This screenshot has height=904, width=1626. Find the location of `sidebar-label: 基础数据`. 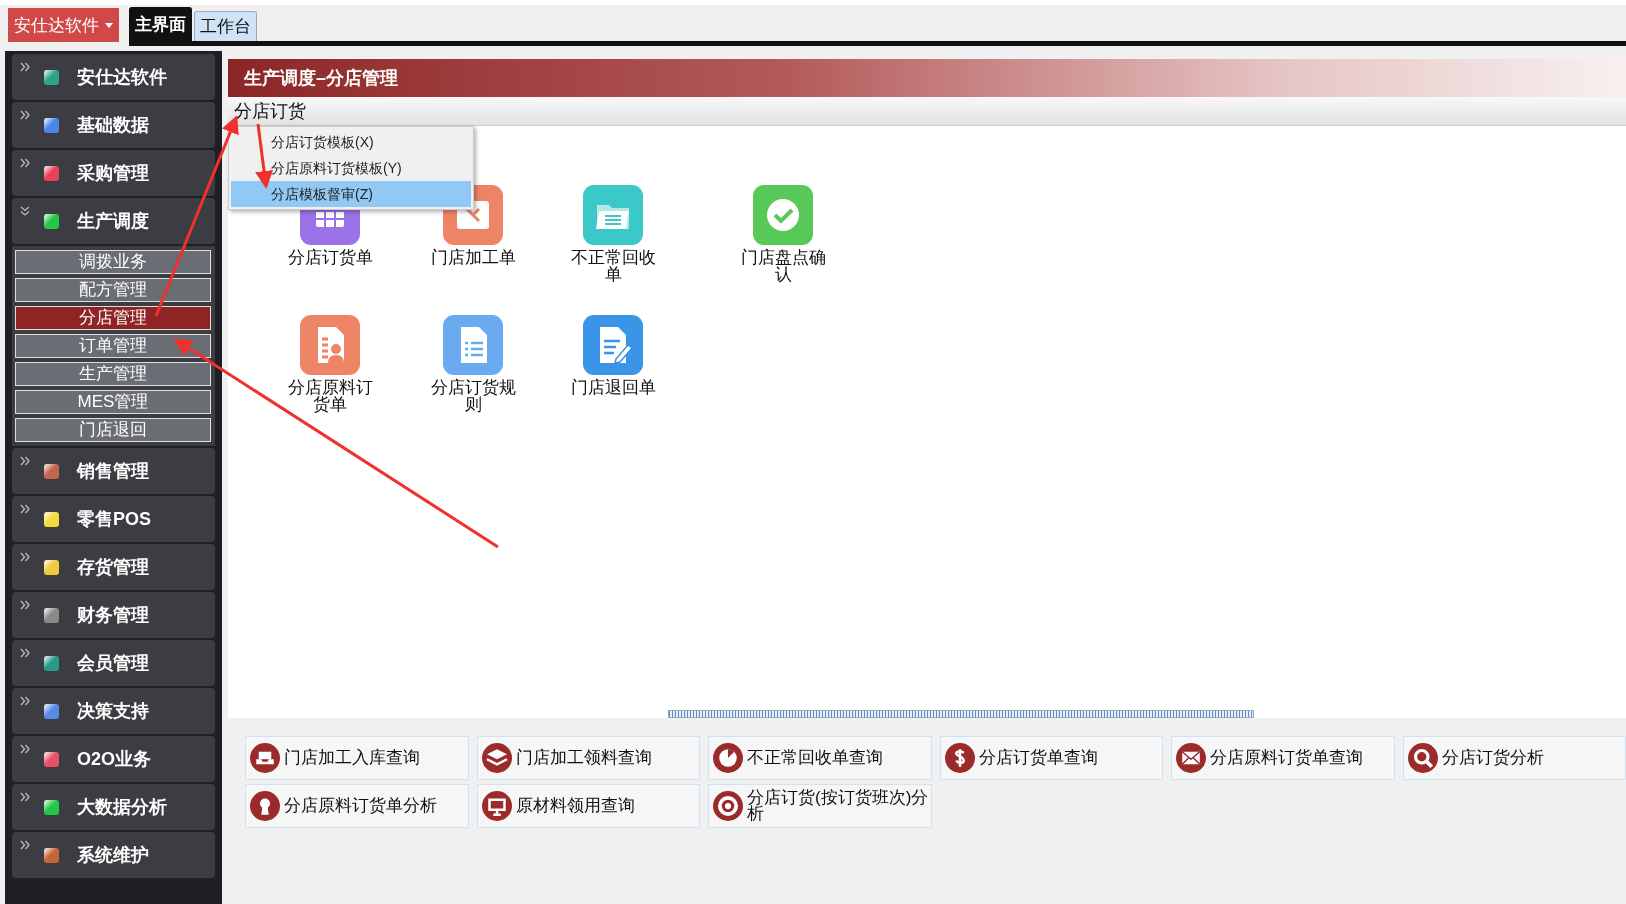

sidebar-label: 基础数据 is located at coordinates (113, 125).